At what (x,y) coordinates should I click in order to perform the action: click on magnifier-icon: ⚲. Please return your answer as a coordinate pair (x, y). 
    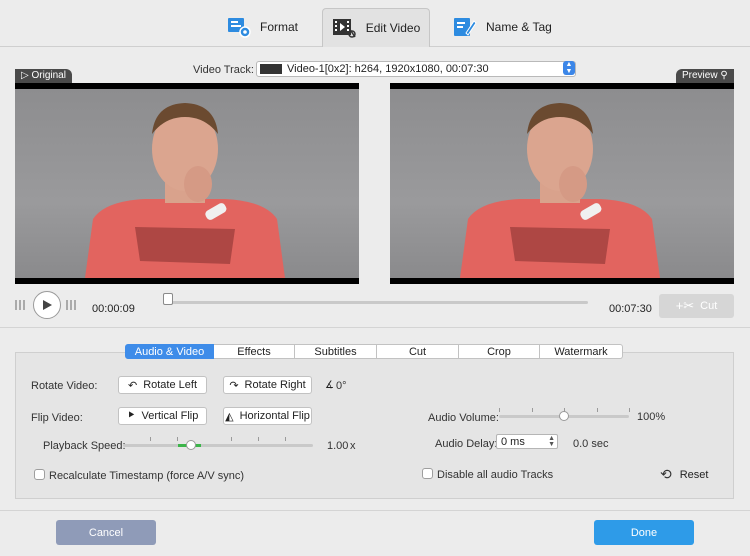
    Looking at the image, I should click on (724, 75).